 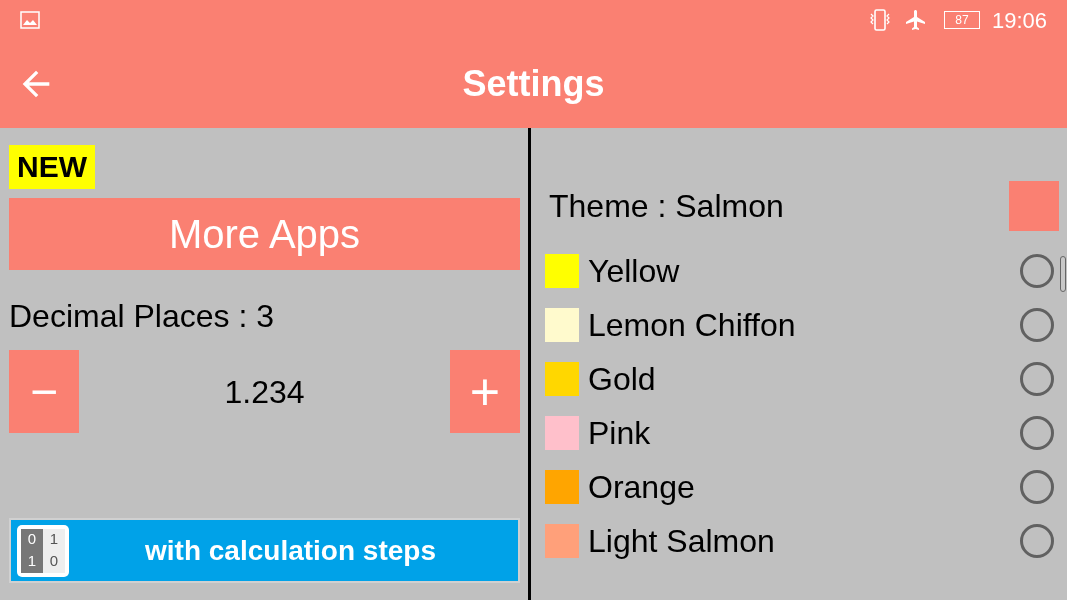 What do you see at coordinates (961, 20) in the screenshot?
I see `battery-indicator: 87` at bounding box center [961, 20].